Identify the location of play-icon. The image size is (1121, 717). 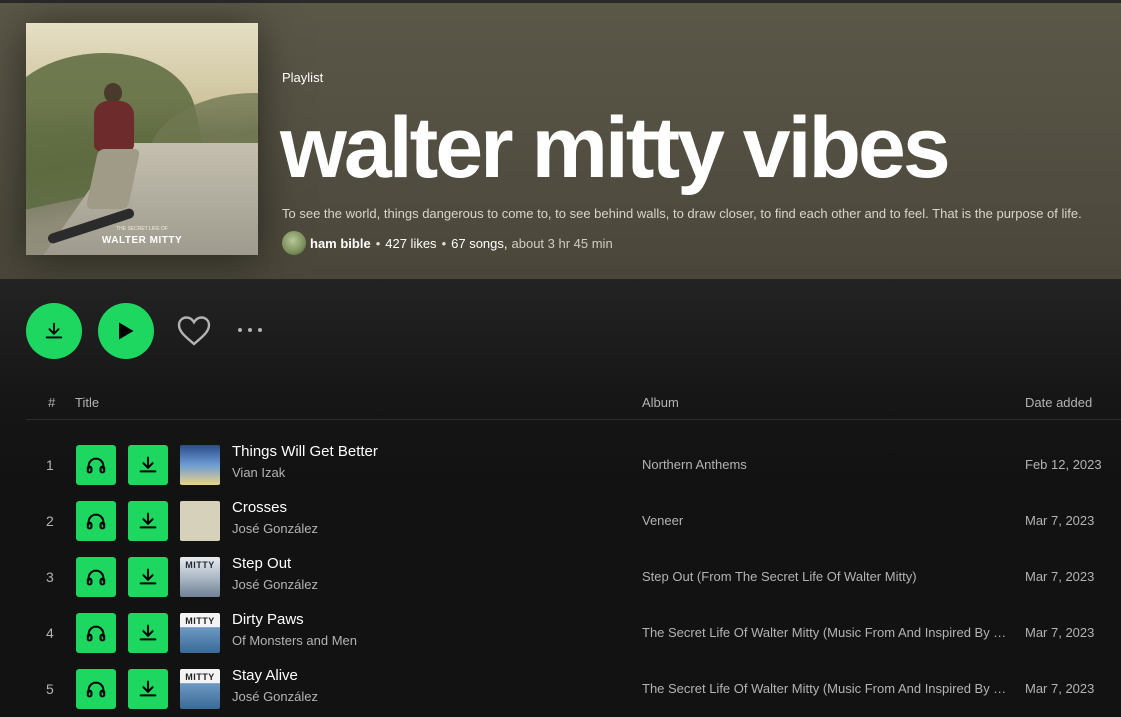
(126, 331).